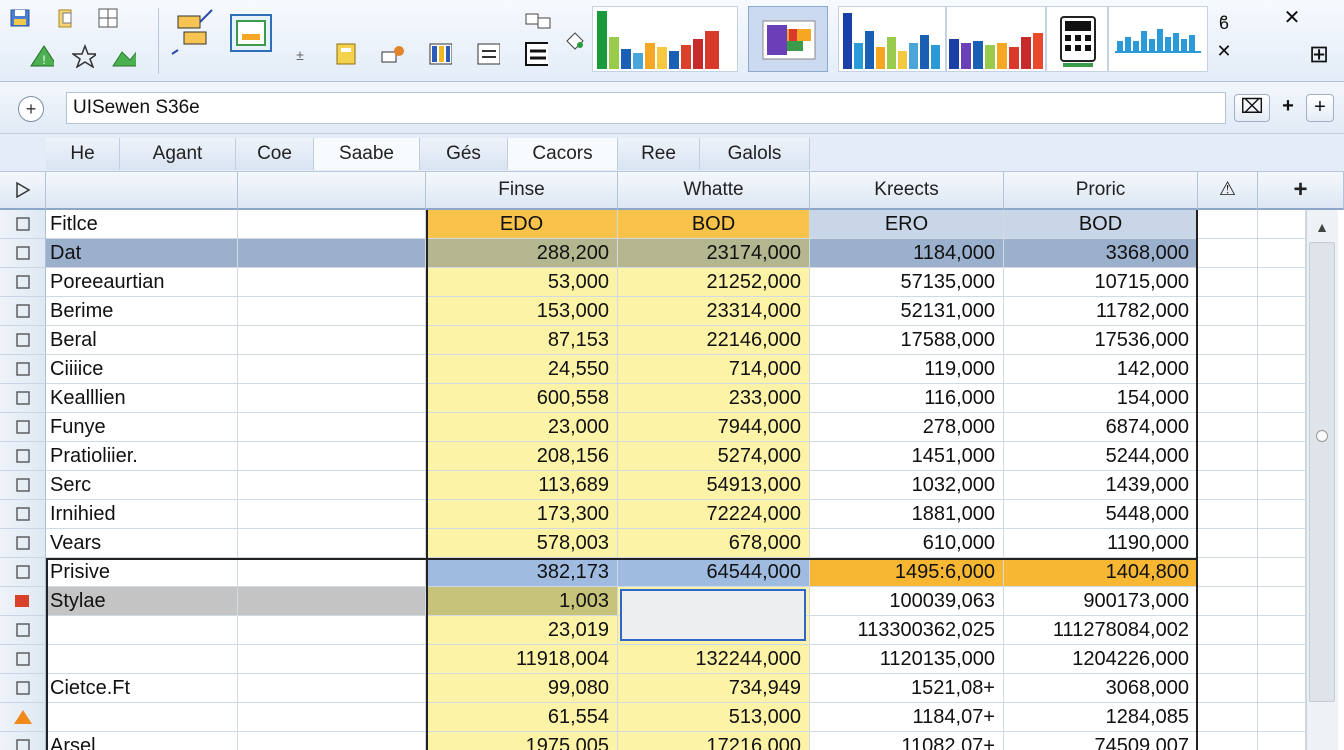  What do you see at coordinates (522, 224) in the screenshot?
I see `sub-header-cell: EDO` at bounding box center [522, 224].